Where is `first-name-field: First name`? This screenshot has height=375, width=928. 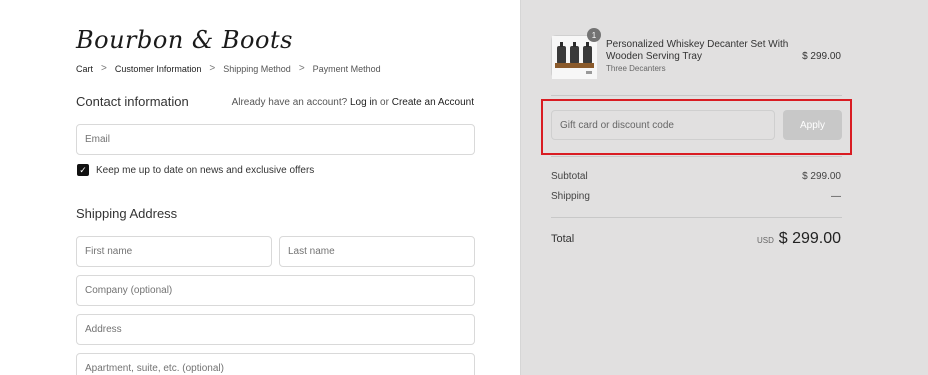
first-name-field: First name is located at coordinates (174, 251).